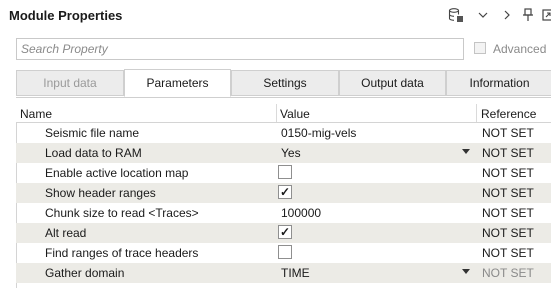  I want to click on property-name: Gather domain, so click(85, 273).